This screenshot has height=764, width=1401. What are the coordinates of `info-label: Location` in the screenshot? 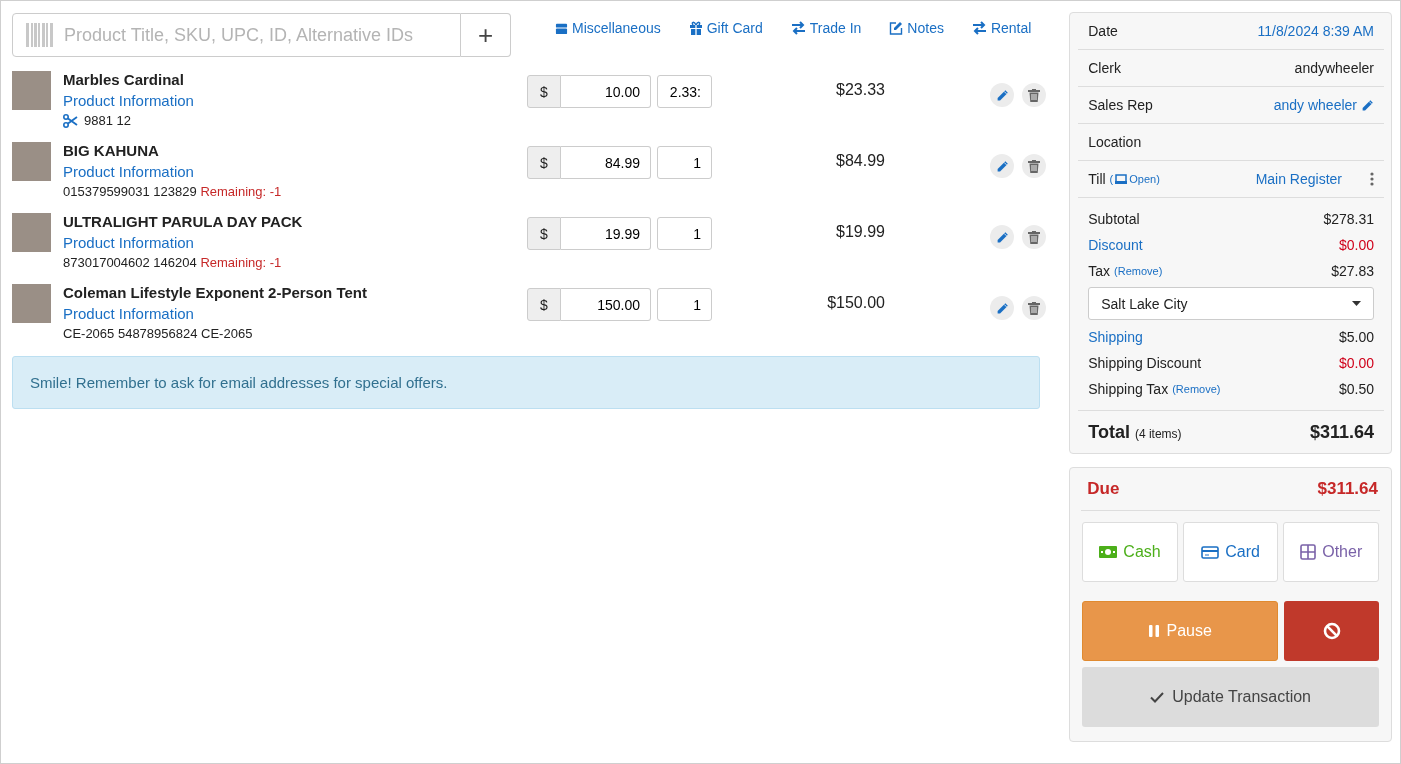 It's located at (1115, 142).